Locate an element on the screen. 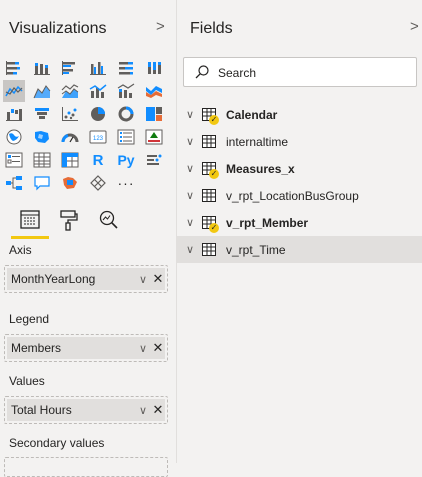  qa-icon is located at coordinates (42, 183).